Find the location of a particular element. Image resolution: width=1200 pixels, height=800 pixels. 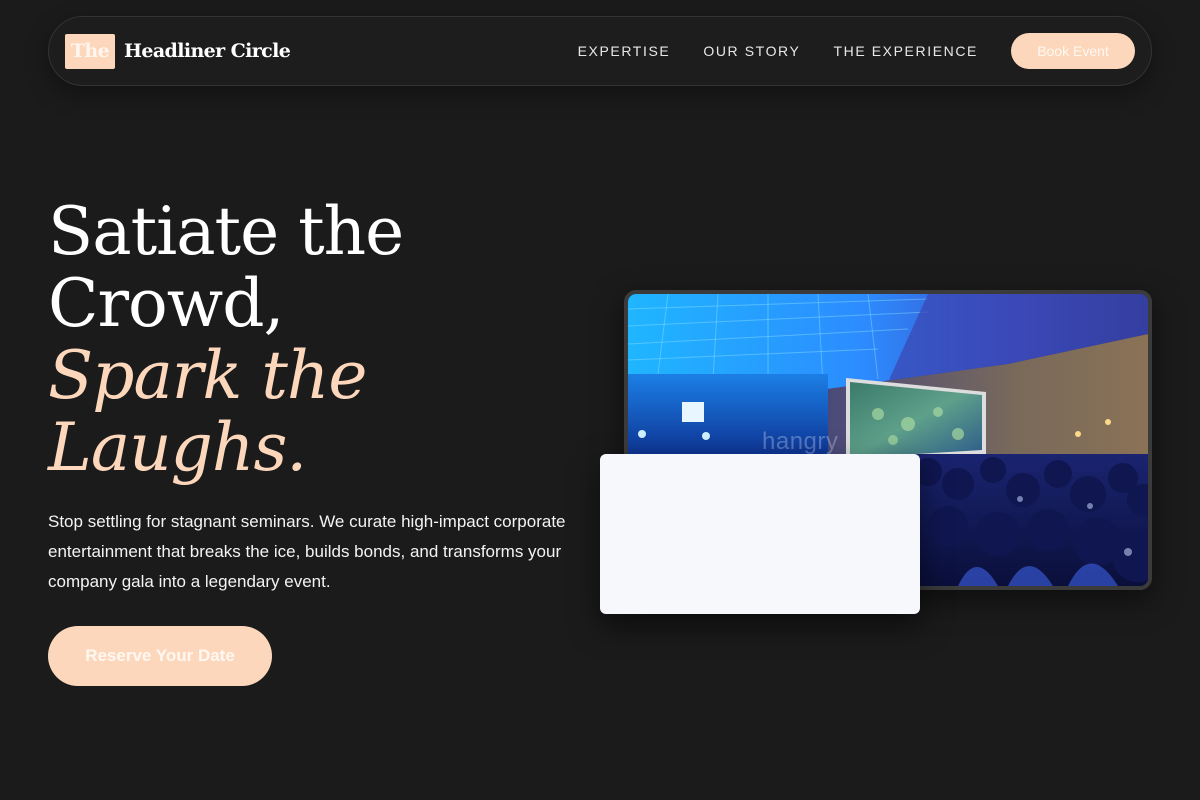

hero-title-accent-2: Laughs. is located at coordinates (177, 447).